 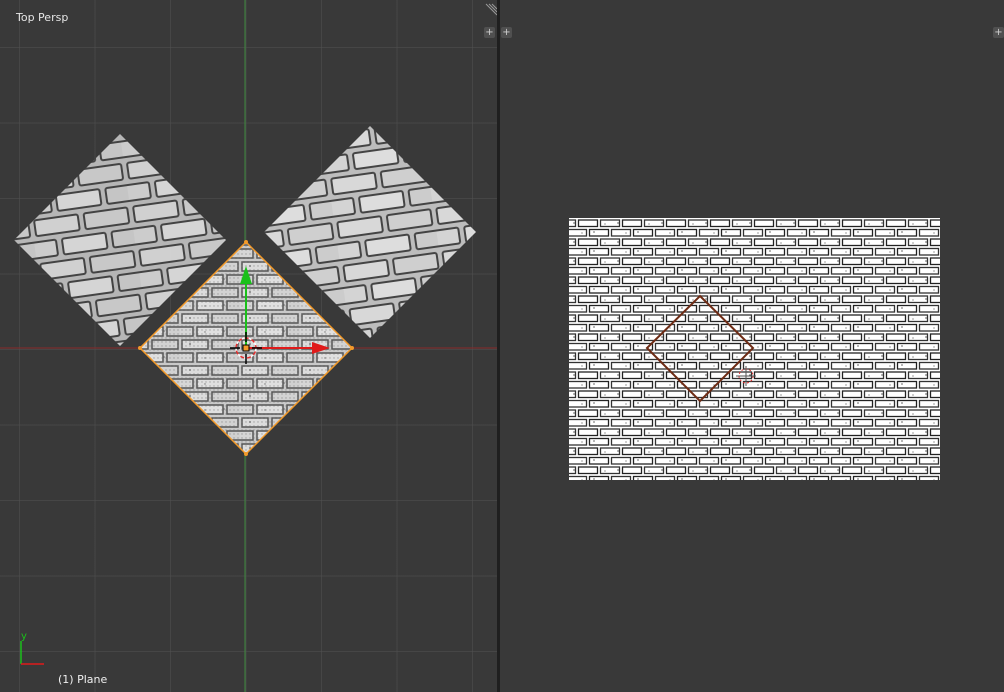 I want to click on axis-indicator-y-label: y, so click(x=24, y=636).